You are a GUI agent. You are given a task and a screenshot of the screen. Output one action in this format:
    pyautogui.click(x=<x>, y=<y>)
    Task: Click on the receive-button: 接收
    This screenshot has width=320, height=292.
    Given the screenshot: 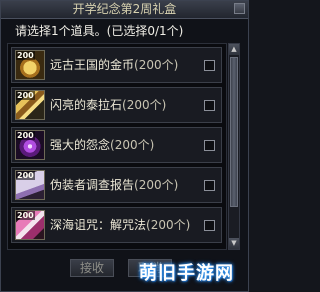 What is the action you would take?
    pyautogui.click(x=92, y=268)
    